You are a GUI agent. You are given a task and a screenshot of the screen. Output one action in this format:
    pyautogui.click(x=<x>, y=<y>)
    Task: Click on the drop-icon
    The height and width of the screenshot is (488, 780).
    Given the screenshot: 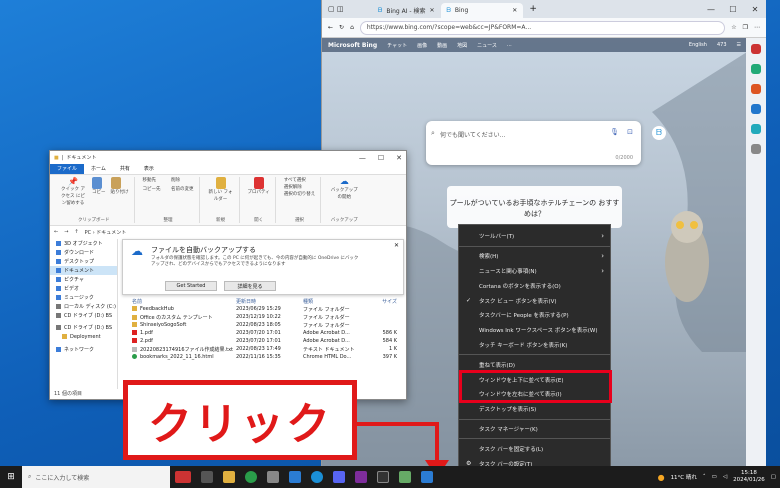 What is the action you would take?
    pyautogui.click(x=756, y=129)
    